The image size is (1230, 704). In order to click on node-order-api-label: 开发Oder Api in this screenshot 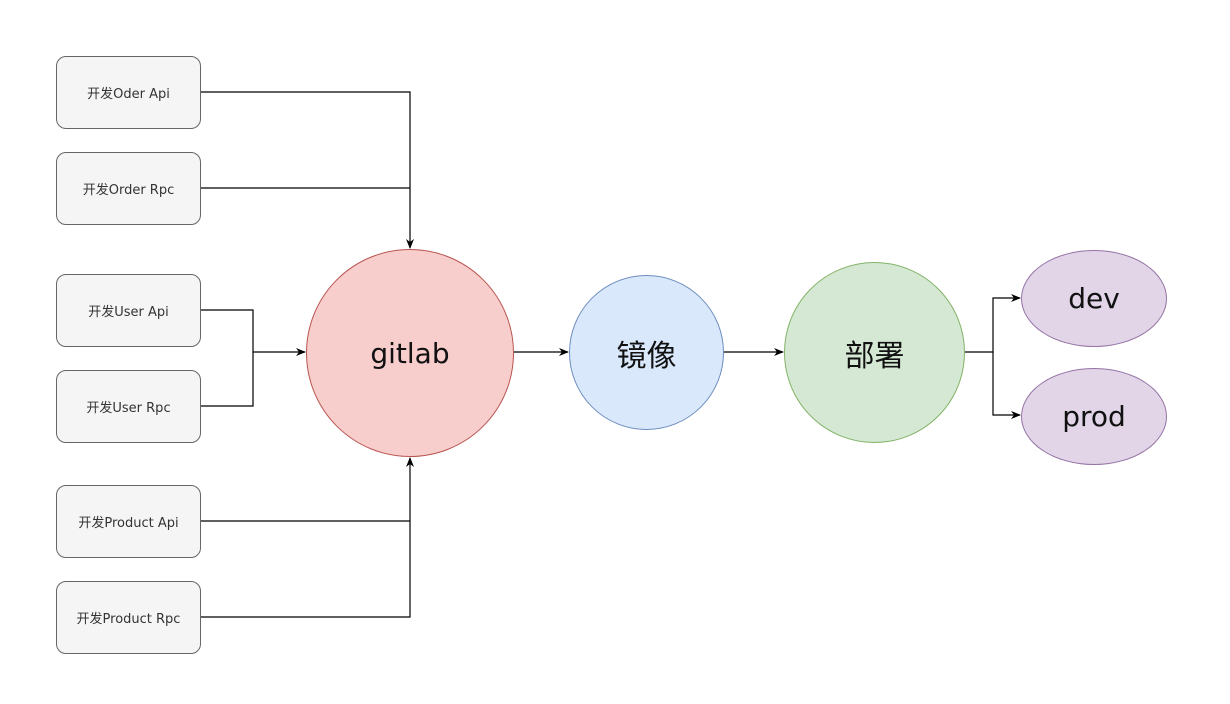, I will do `click(128, 94)`.